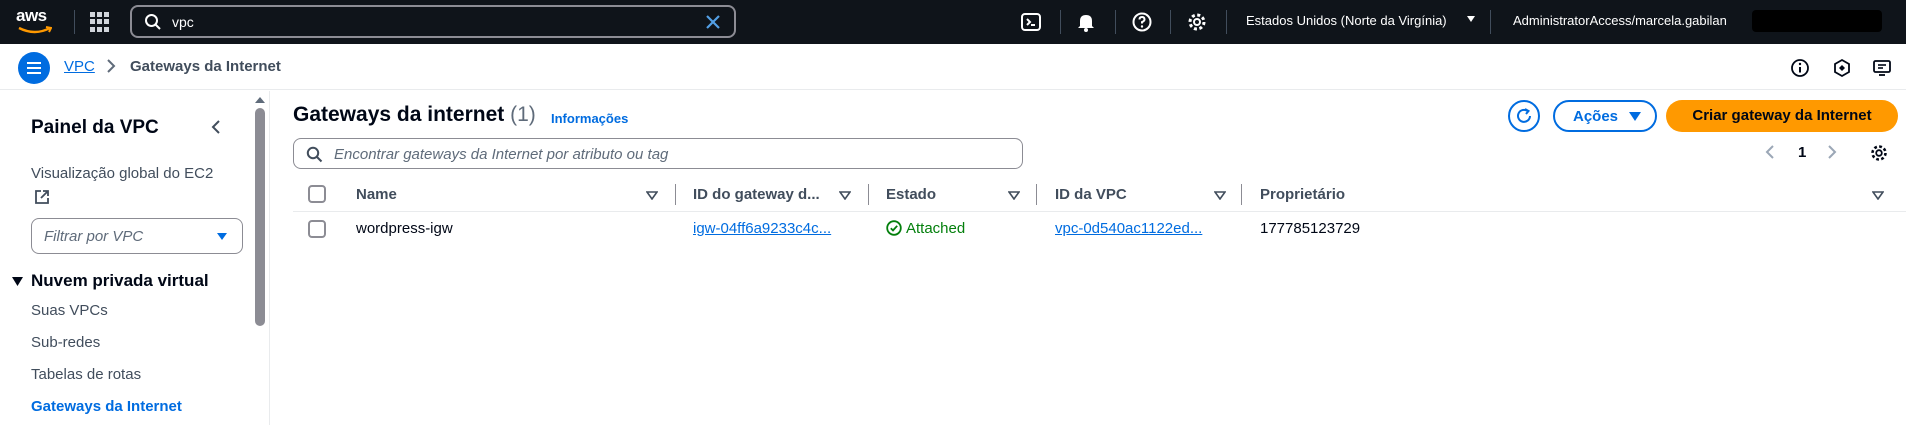 The image size is (1906, 425). Describe the element at coordinates (911, 194) in the screenshot. I see `column-header-status: Estado` at that location.